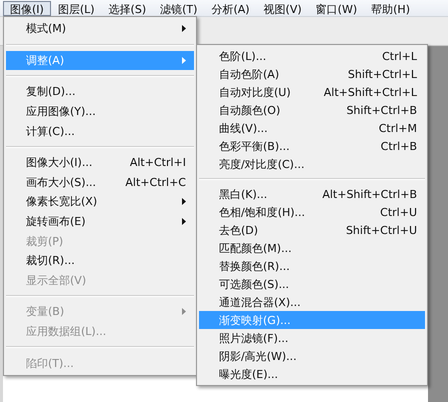 This screenshot has height=402, width=448. Describe the element at coordinates (100, 182) in the screenshot. I see `menu-item: 画布大小(S)... Alt+Ctrl+C` at that location.